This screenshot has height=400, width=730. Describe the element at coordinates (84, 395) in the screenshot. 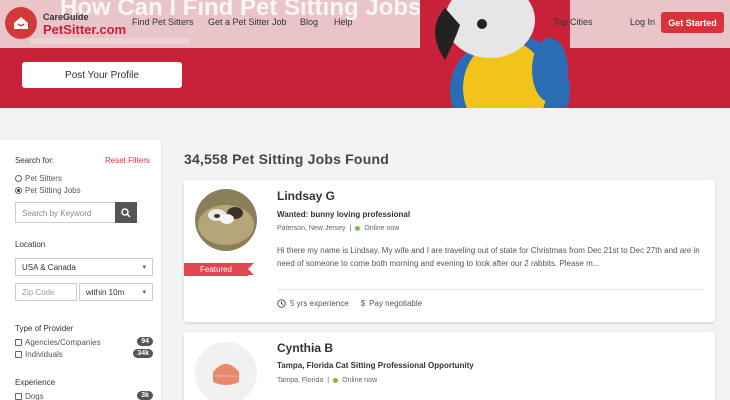

I see `checkbox-dogs: Dogs 3k` at that location.